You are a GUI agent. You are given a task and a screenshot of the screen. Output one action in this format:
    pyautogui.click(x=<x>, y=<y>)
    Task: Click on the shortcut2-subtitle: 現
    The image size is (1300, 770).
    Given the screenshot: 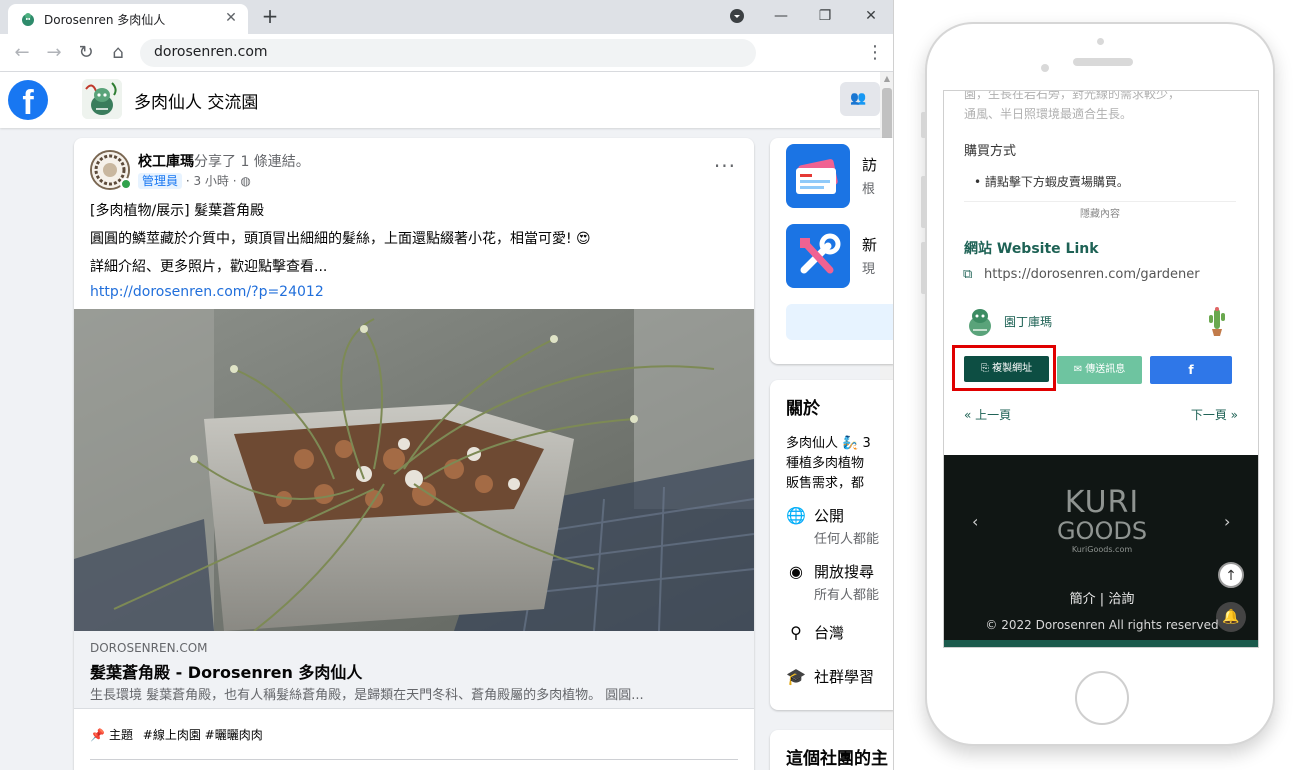 What is the action you would take?
    pyautogui.click(x=869, y=269)
    